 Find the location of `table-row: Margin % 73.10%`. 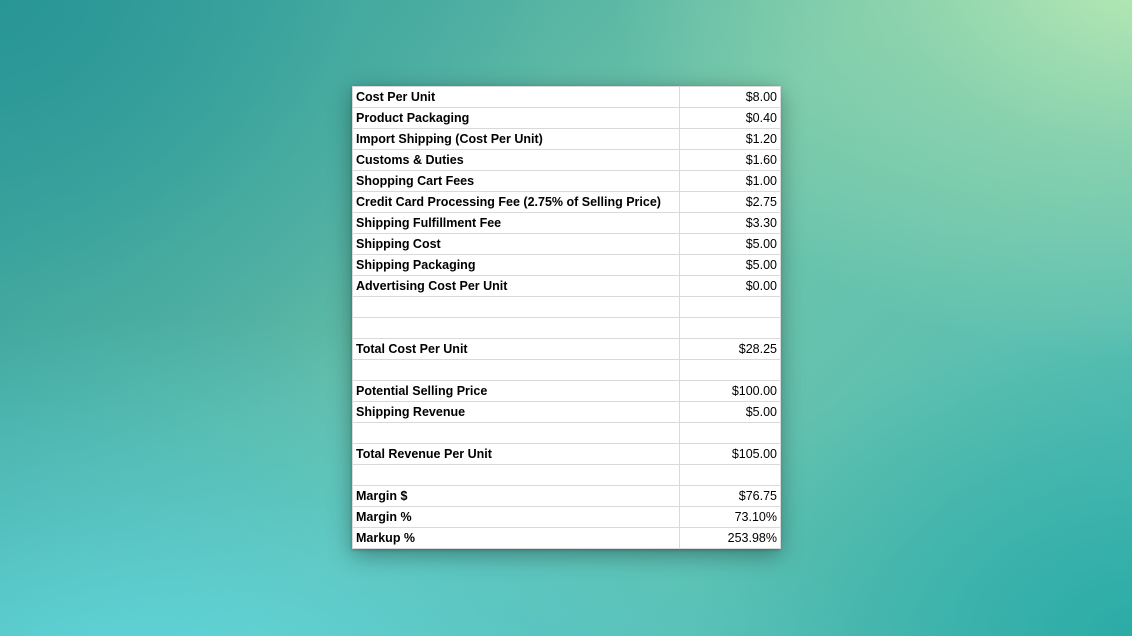

table-row: Margin % 73.10% is located at coordinates (566, 517).